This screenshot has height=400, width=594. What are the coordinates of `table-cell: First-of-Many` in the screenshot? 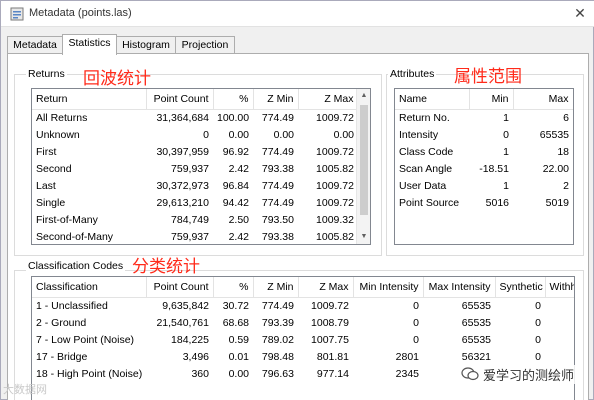 It's located at (67, 219).